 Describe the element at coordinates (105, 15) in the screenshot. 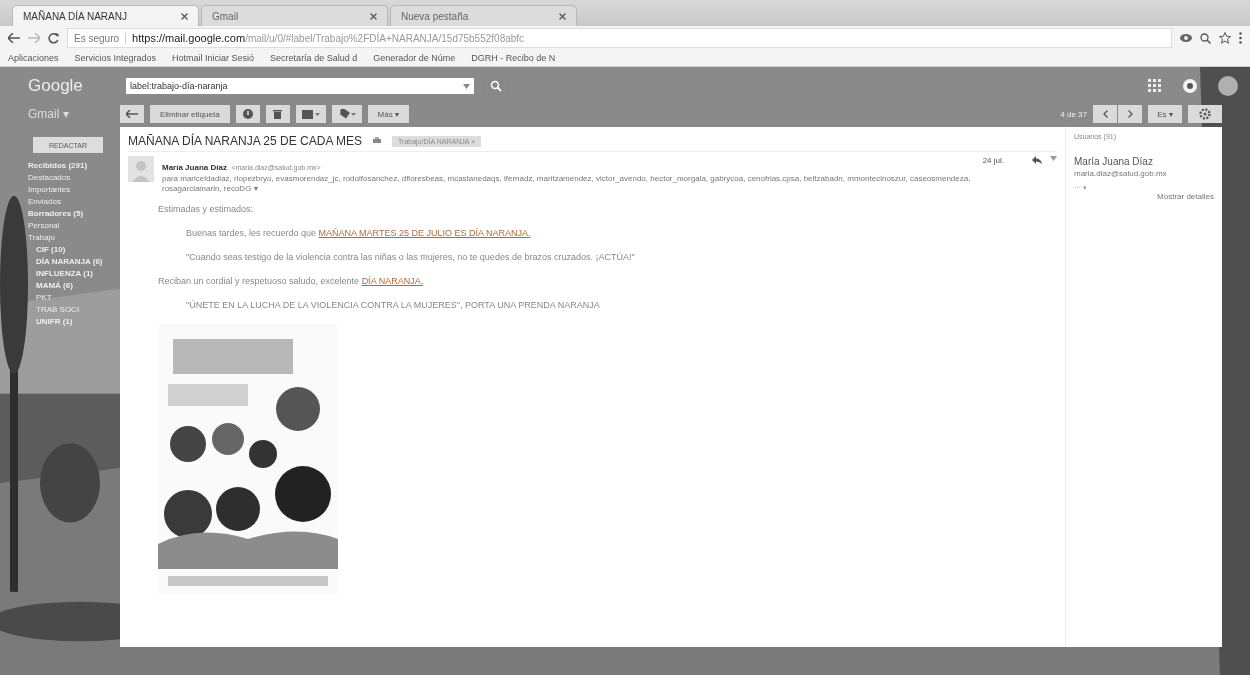

I see `browser-tab: MAÑANA DÍA NARANJ` at that location.